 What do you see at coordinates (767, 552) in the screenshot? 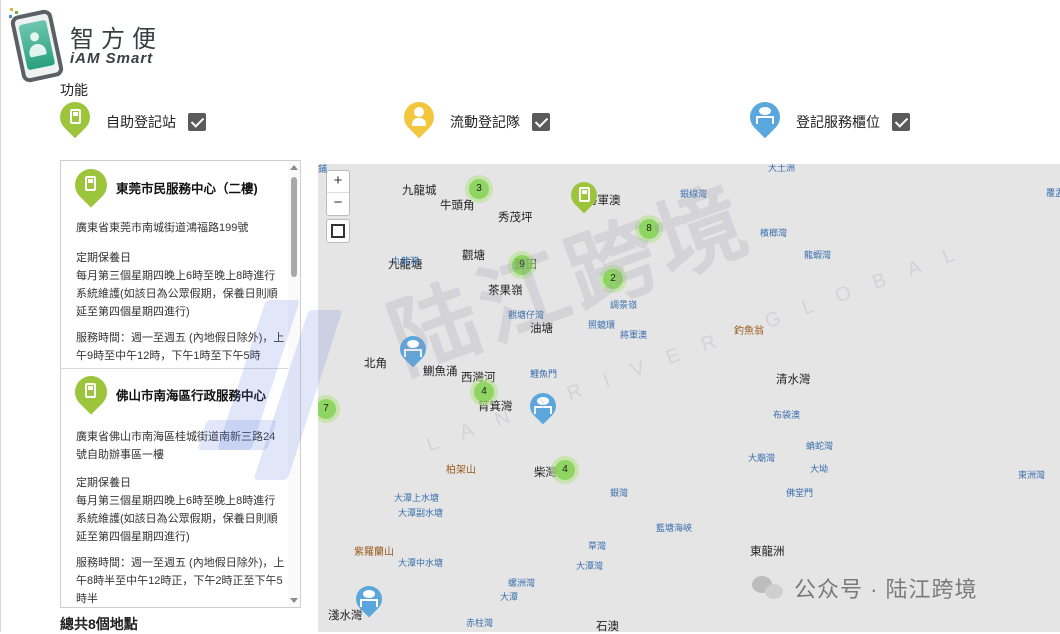
I see `place-label: 東龍洲` at bounding box center [767, 552].